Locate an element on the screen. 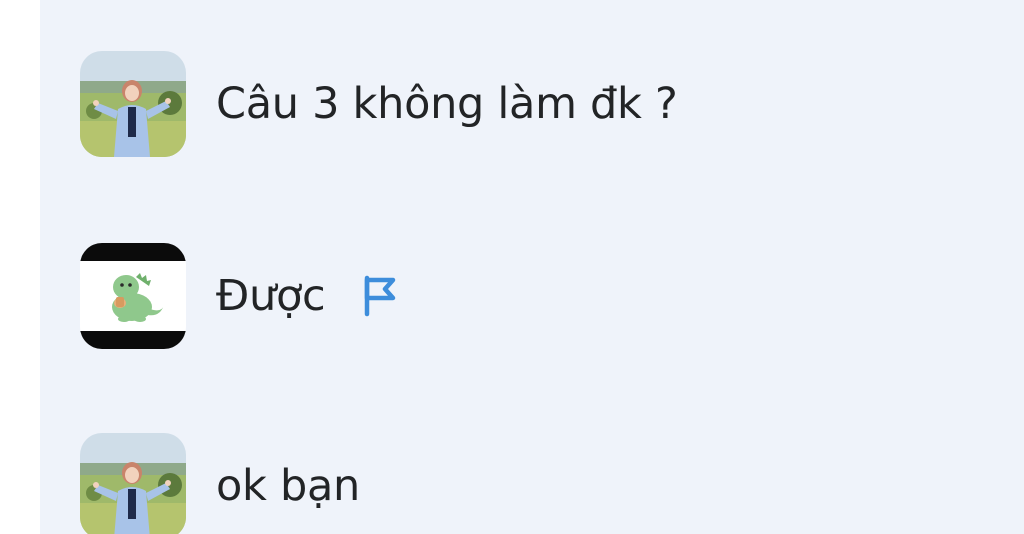 This screenshot has height=534, width=1024. chat-message: Câu 3 không làm đk ? is located at coordinates (379, 104).